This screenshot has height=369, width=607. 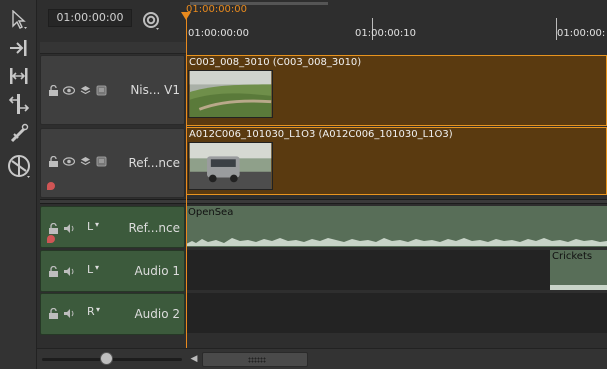 I want to click on track-header-audio-2: L ▾ Audio 1, so click(x=112, y=271).